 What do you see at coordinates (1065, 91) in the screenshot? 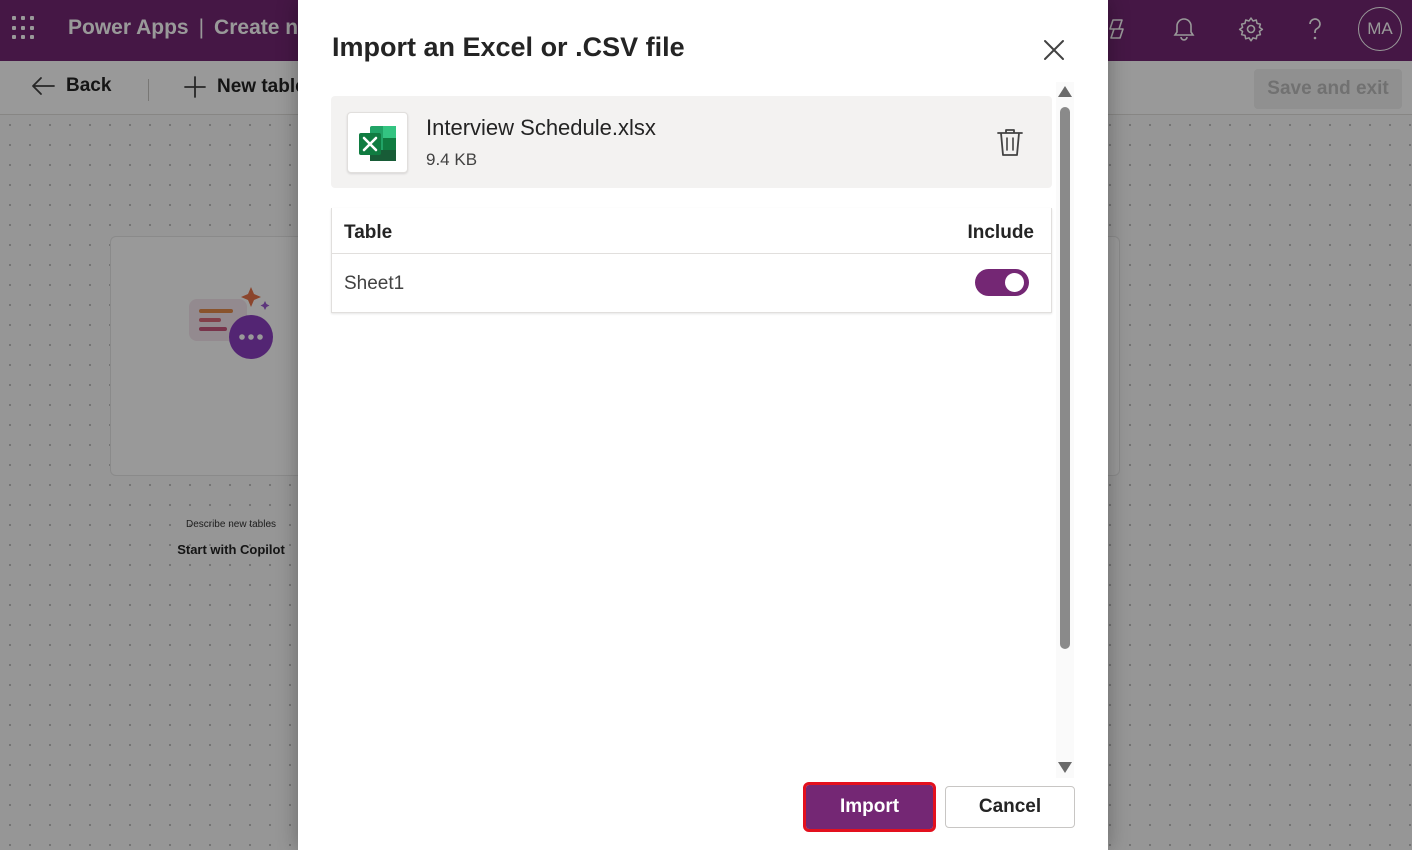
I see `scroll-up-arrow-icon` at bounding box center [1065, 91].